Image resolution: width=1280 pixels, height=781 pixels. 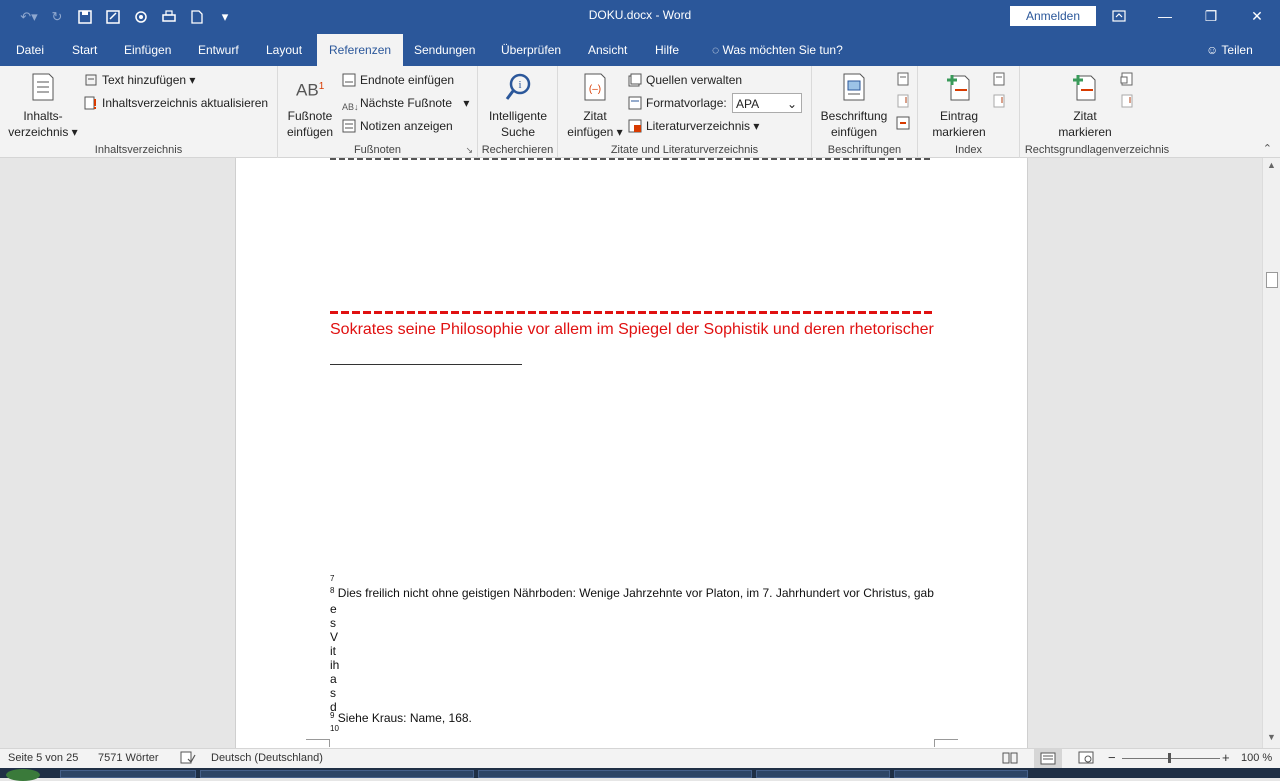 What do you see at coordinates (43, 758) in the screenshot?
I see `page-count: Seite 5 von 25` at bounding box center [43, 758].